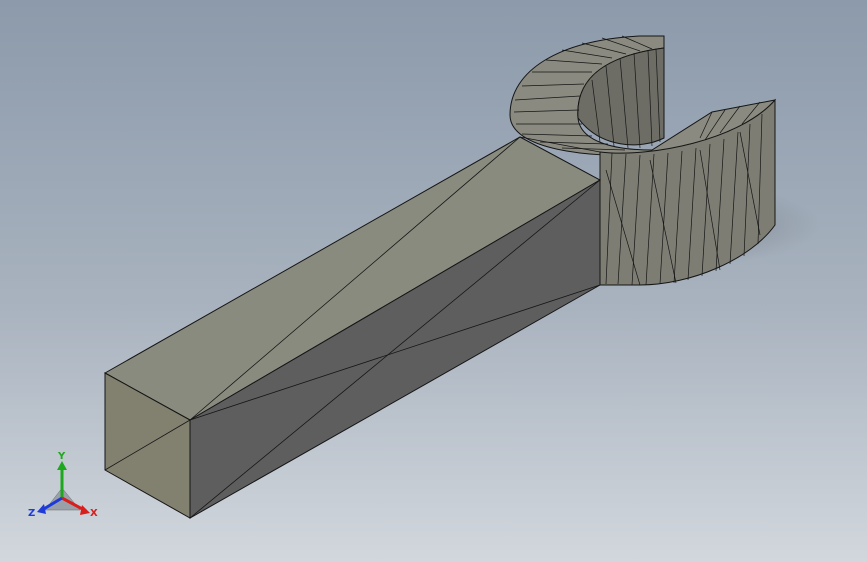 The width and height of the screenshot is (867, 562). Describe the element at coordinates (94, 513) in the screenshot. I see `triad-x-label: X` at that location.